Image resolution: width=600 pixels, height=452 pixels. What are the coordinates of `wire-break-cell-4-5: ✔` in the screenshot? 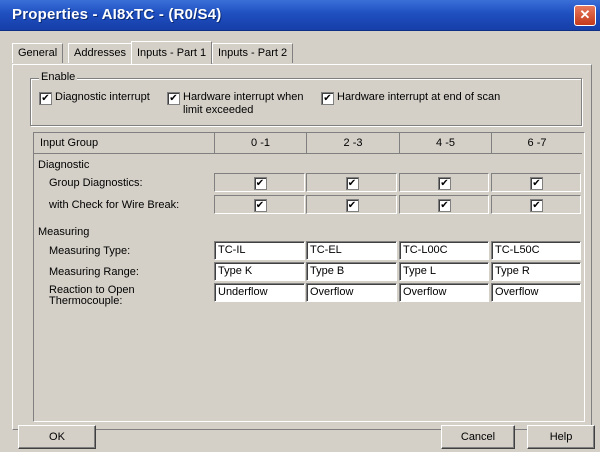 It's located at (444, 204).